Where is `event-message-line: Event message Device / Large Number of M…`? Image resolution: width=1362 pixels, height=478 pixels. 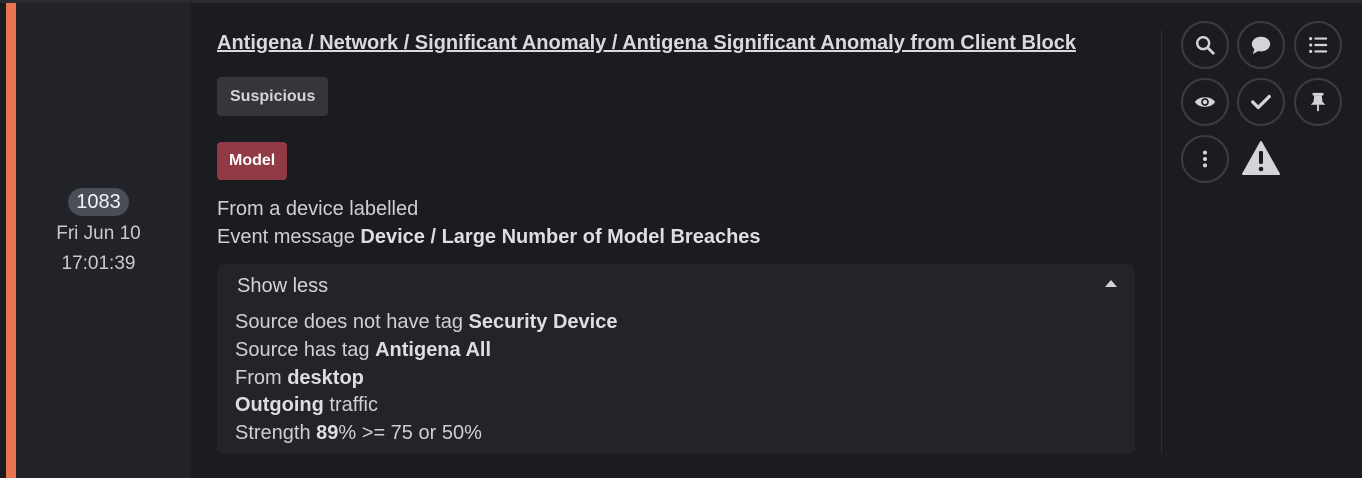
event-message-line: Event message Device / Large Number of M… is located at coordinates (489, 237).